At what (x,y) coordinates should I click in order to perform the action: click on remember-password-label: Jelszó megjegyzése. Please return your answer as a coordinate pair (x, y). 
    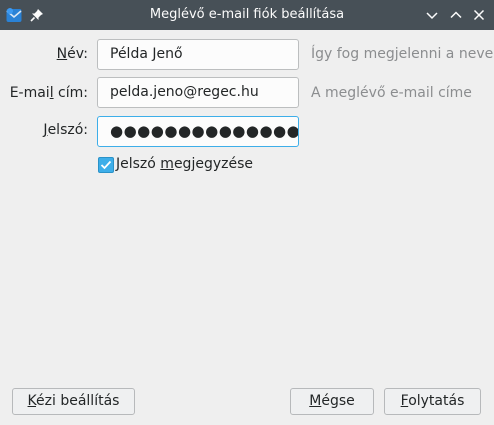
    Looking at the image, I should click on (184, 164).